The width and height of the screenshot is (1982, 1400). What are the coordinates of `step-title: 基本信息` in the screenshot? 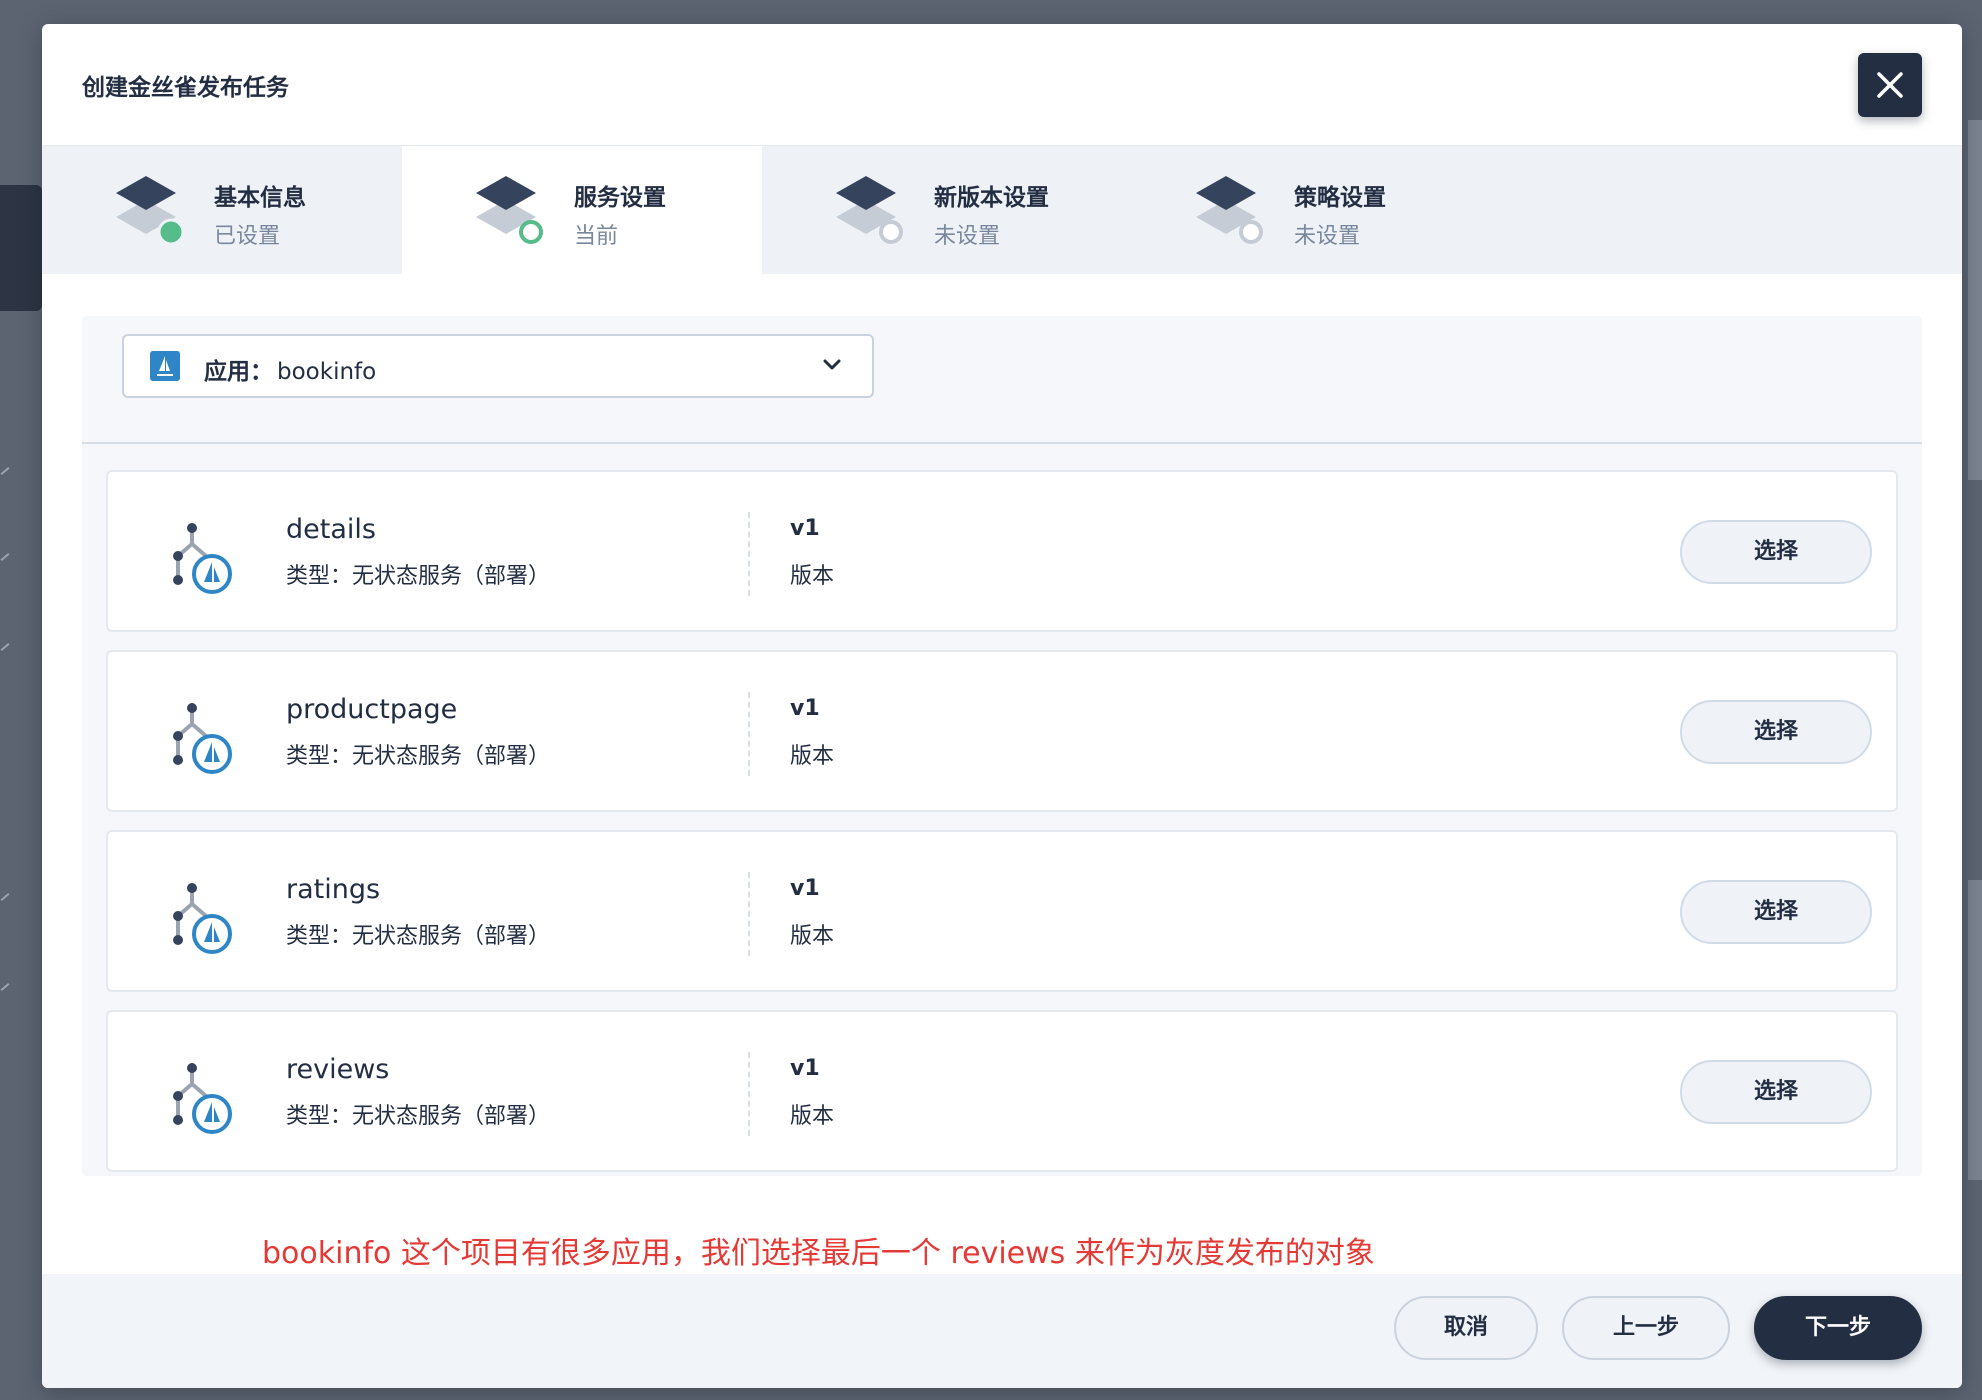 It's located at (260, 198).